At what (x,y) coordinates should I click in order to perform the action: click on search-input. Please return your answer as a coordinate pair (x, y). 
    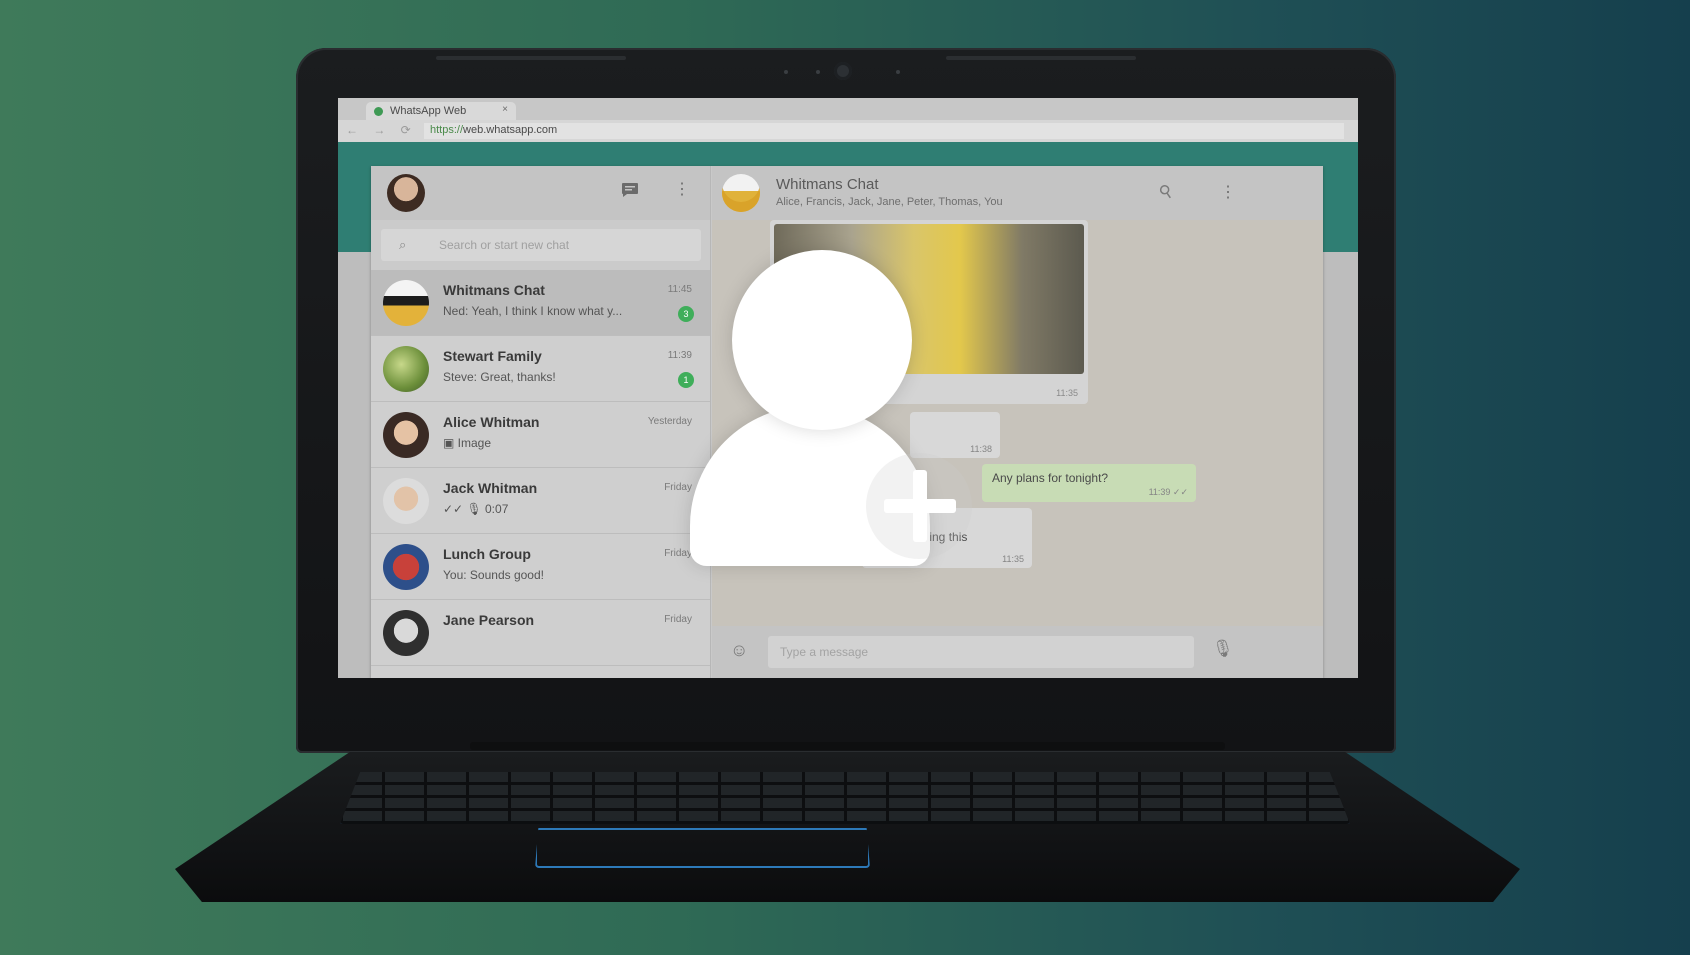
    Looking at the image, I should click on (541, 245).